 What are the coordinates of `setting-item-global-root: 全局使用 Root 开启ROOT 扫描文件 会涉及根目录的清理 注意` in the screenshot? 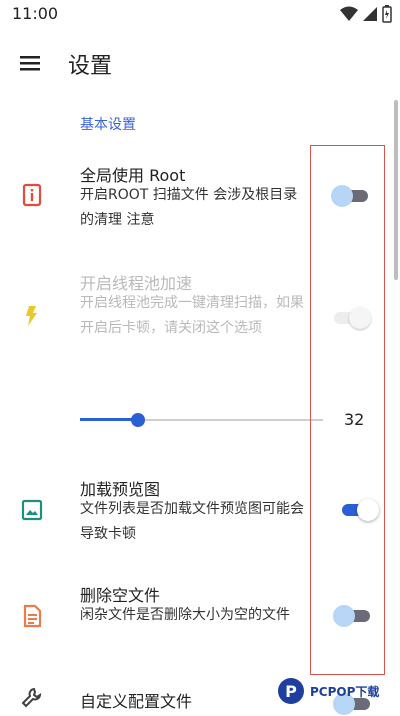 It's located at (200, 200).